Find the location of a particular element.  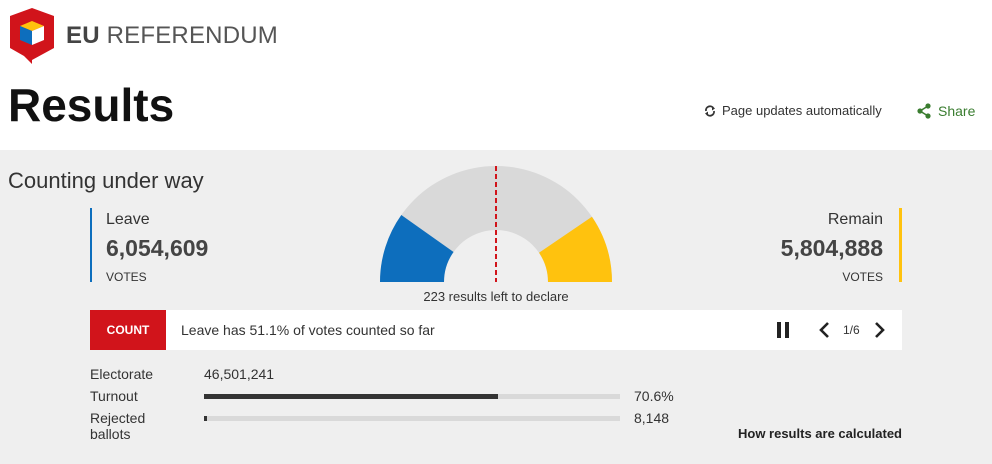

pause-icon is located at coordinates (783, 330).